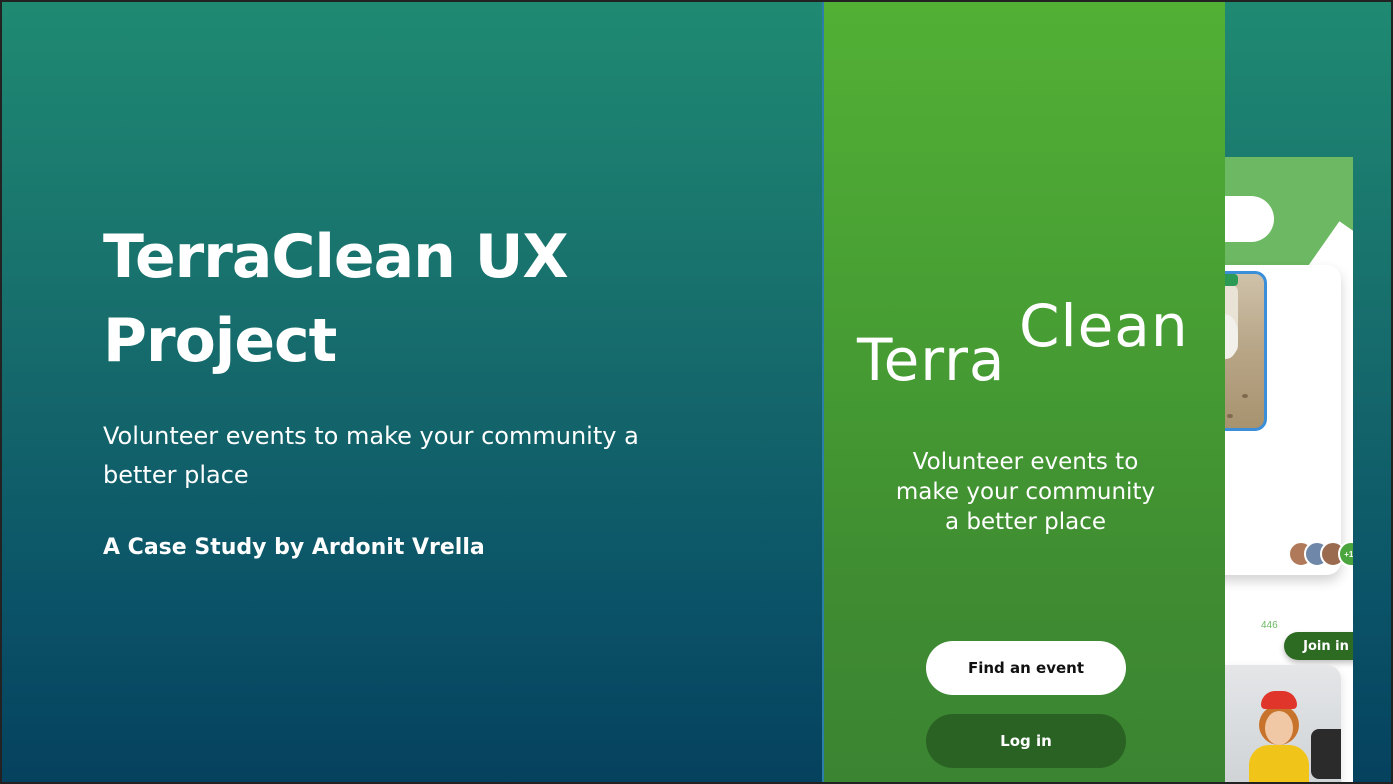  What do you see at coordinates (1326, 754) in the screenshot?
I see `backpack` at bounding box center [1326, 754].